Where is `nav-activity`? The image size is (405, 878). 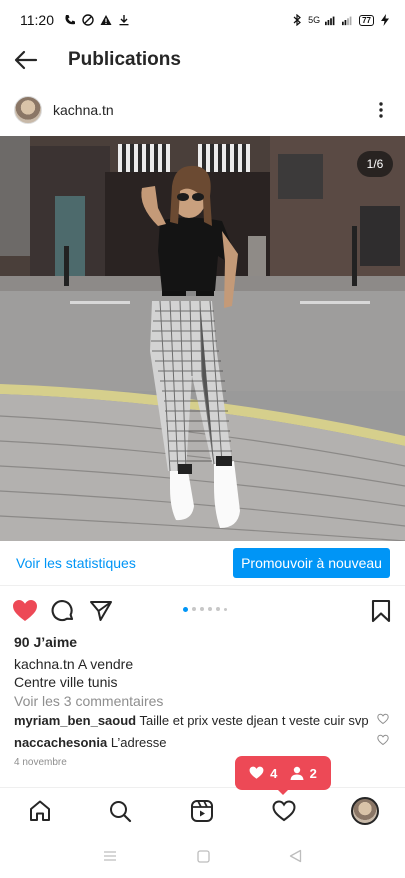 nav-activity is located at coordinates (284, 811).